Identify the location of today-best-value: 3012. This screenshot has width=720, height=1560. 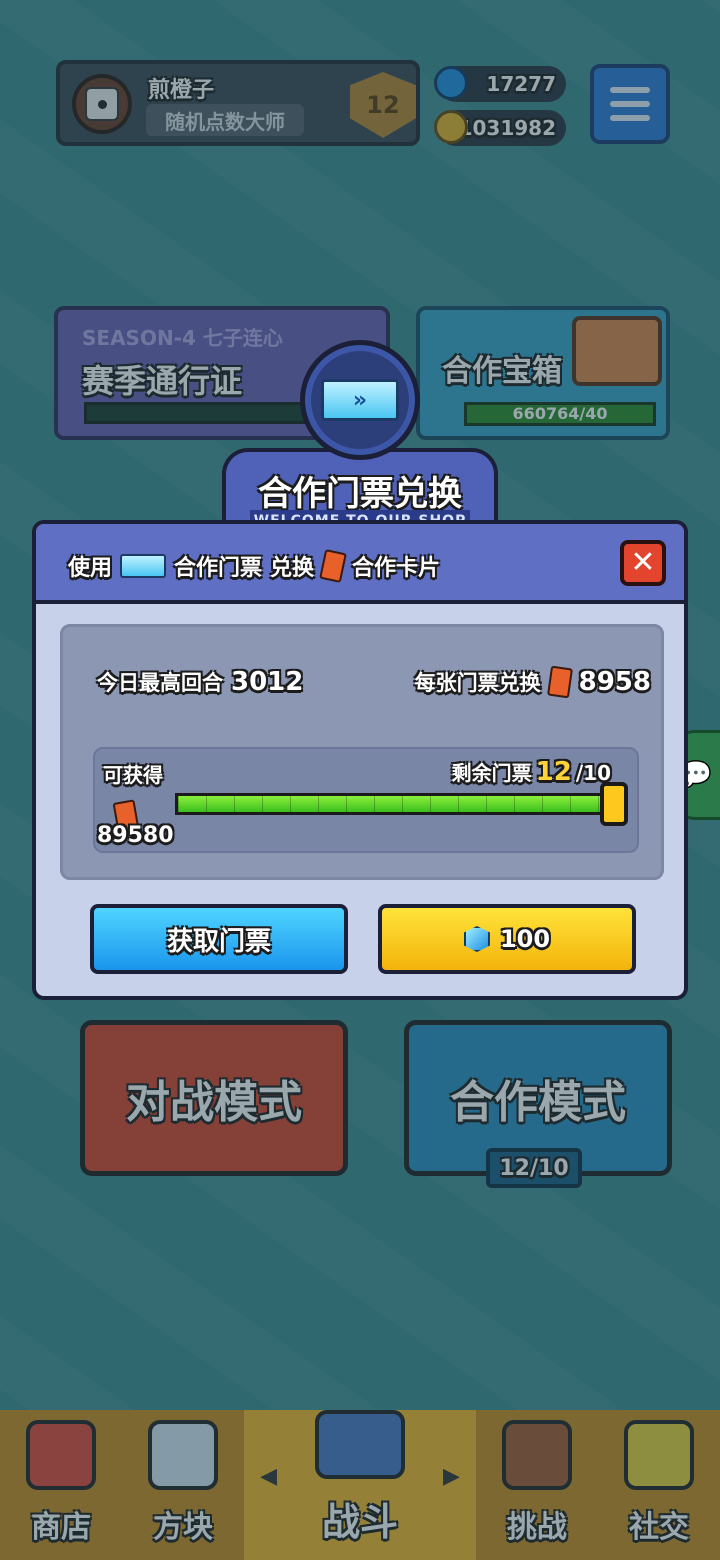
(267, 682).